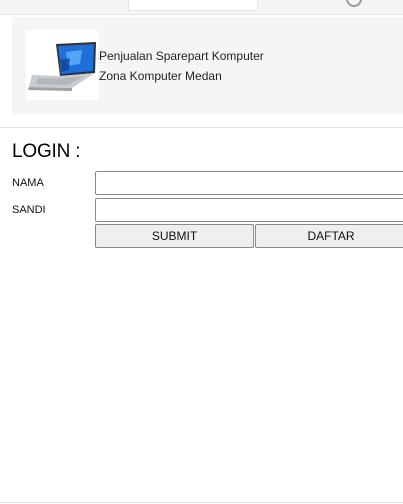 This screenshot has height=504, width=403. I want to click on header-divider, so click(201, 127).